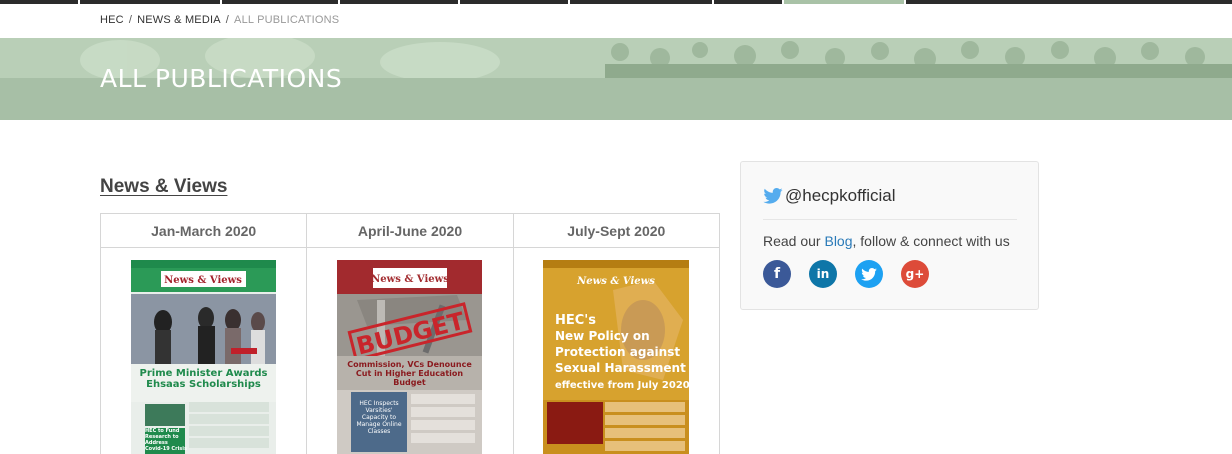  I want to click on nav-item-active, so click(845, 2).